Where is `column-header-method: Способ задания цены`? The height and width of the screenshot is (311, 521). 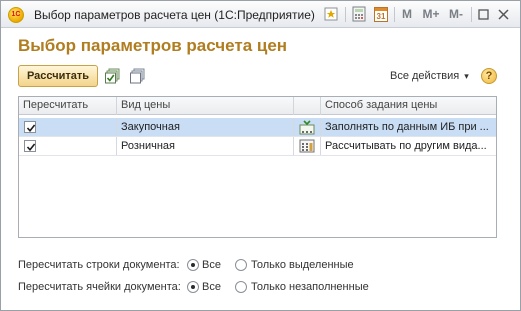 column-header-method: Способ задания цены is located at coordinates (408, 106).